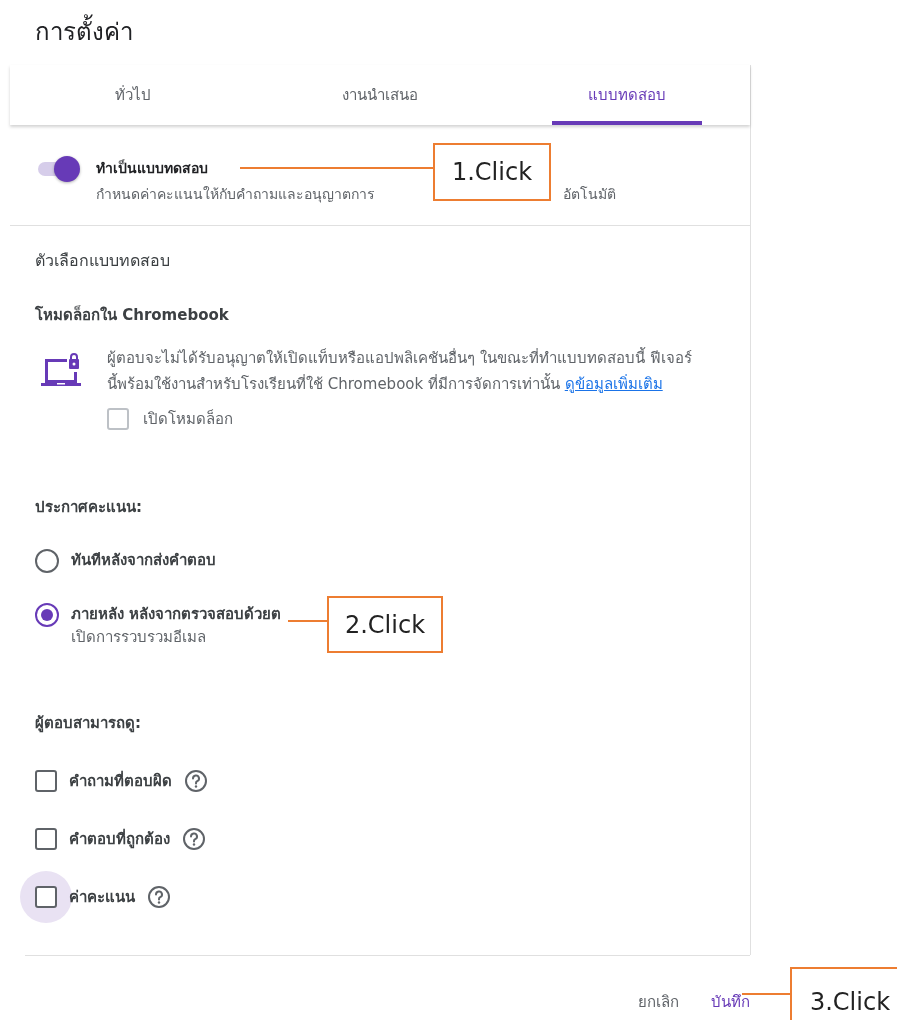 This screenshot has width=897, height=1020. What do you see at coordinates (102, 261) in the screenshot?
I see `section-heading: ตัวเลือกแบบทดสอบ` at bounding box center [102, 261].